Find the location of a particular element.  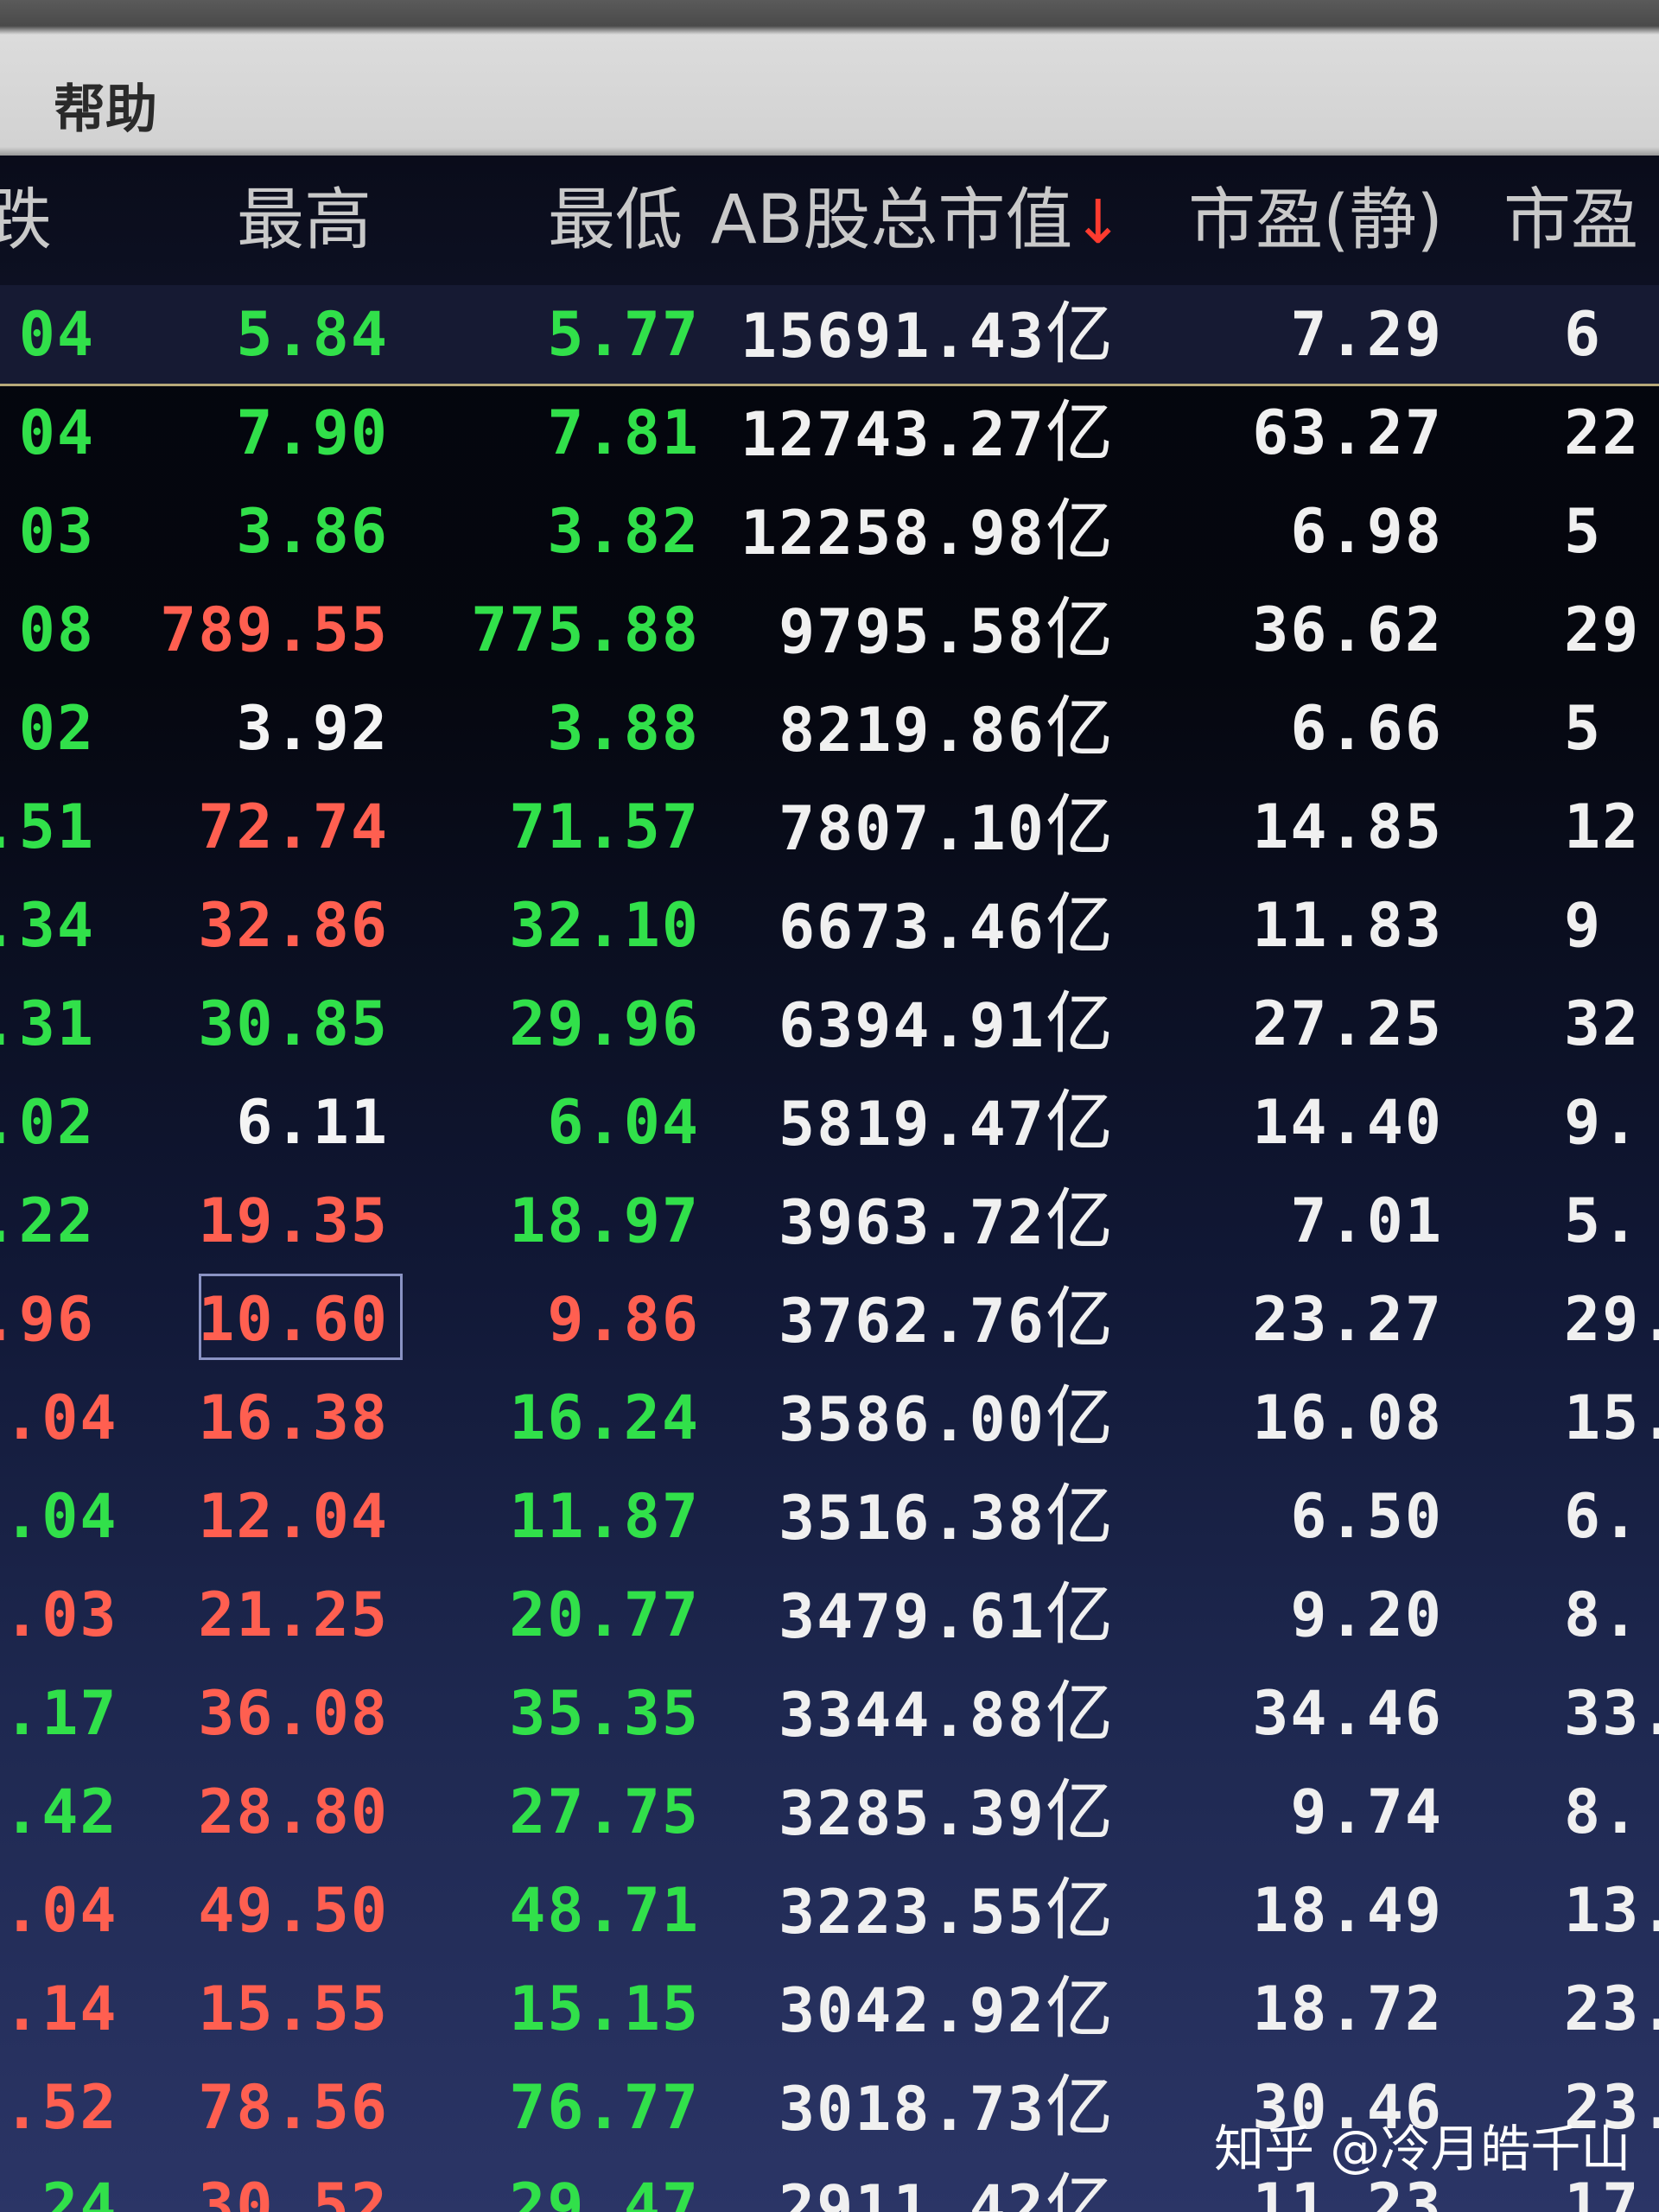

watermark: 知乎 @冷月皓千山 is located at coordinates (1422, 2149).